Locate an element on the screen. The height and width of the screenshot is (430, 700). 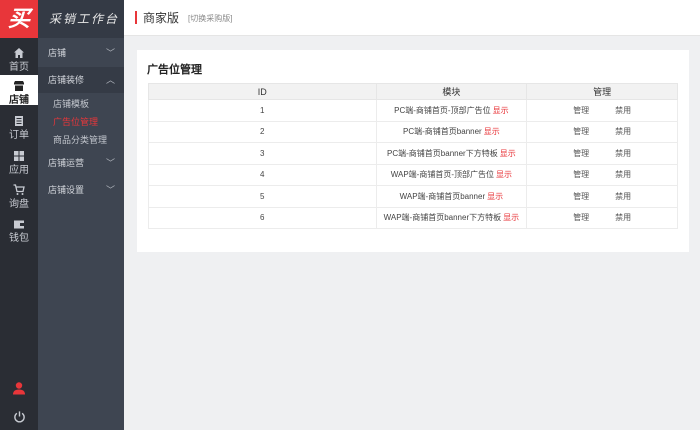
sidebar-group-decoration: 店铺装修 ︿ is located at coordinates (81, 80).